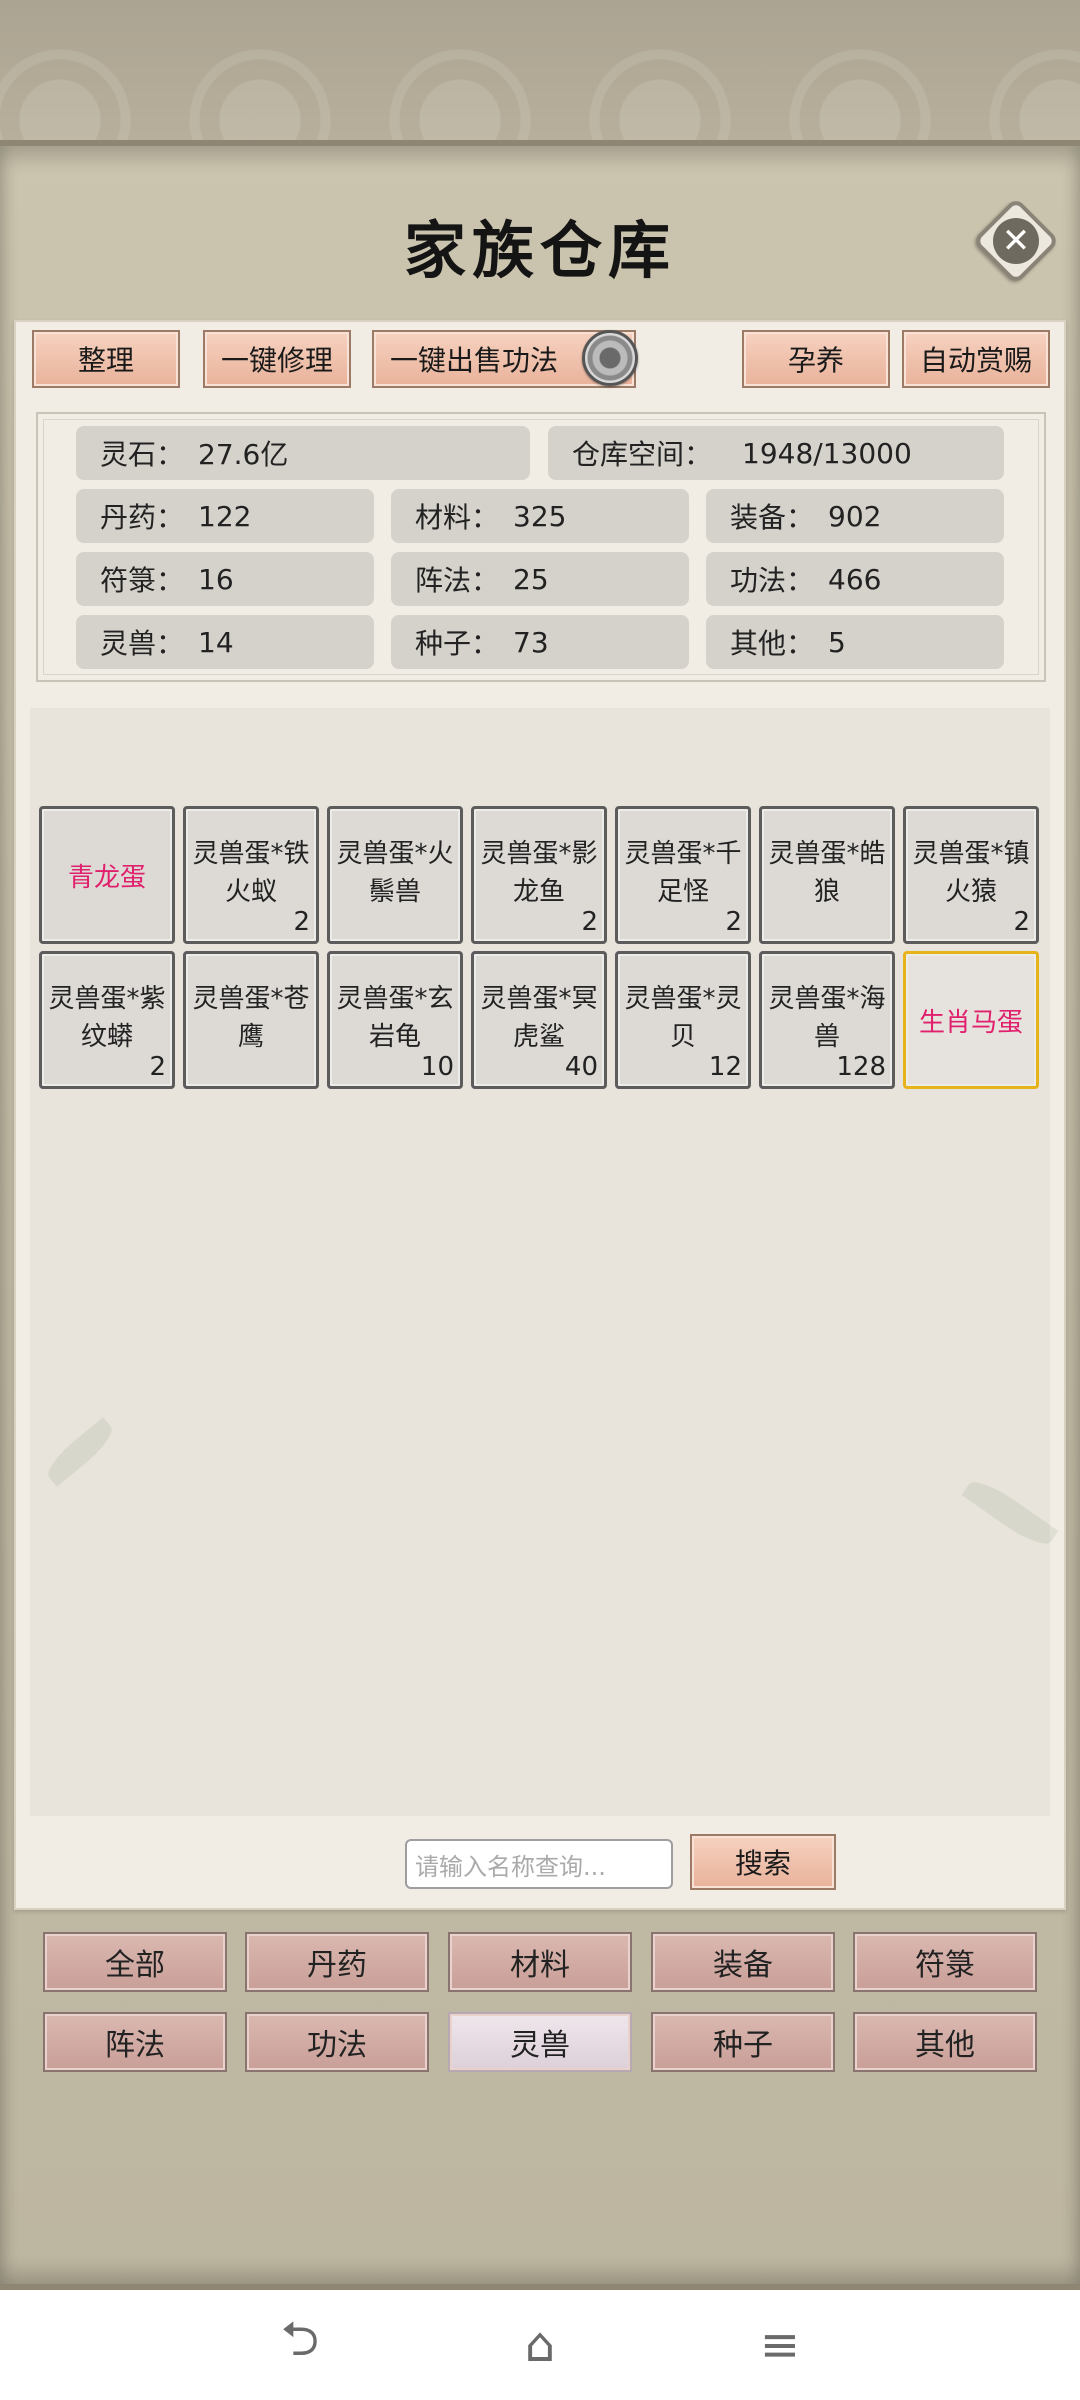 The height and width of the screenshot is (2400, 1080). I want to click on stat-label: 装备：, so click(772, 517).